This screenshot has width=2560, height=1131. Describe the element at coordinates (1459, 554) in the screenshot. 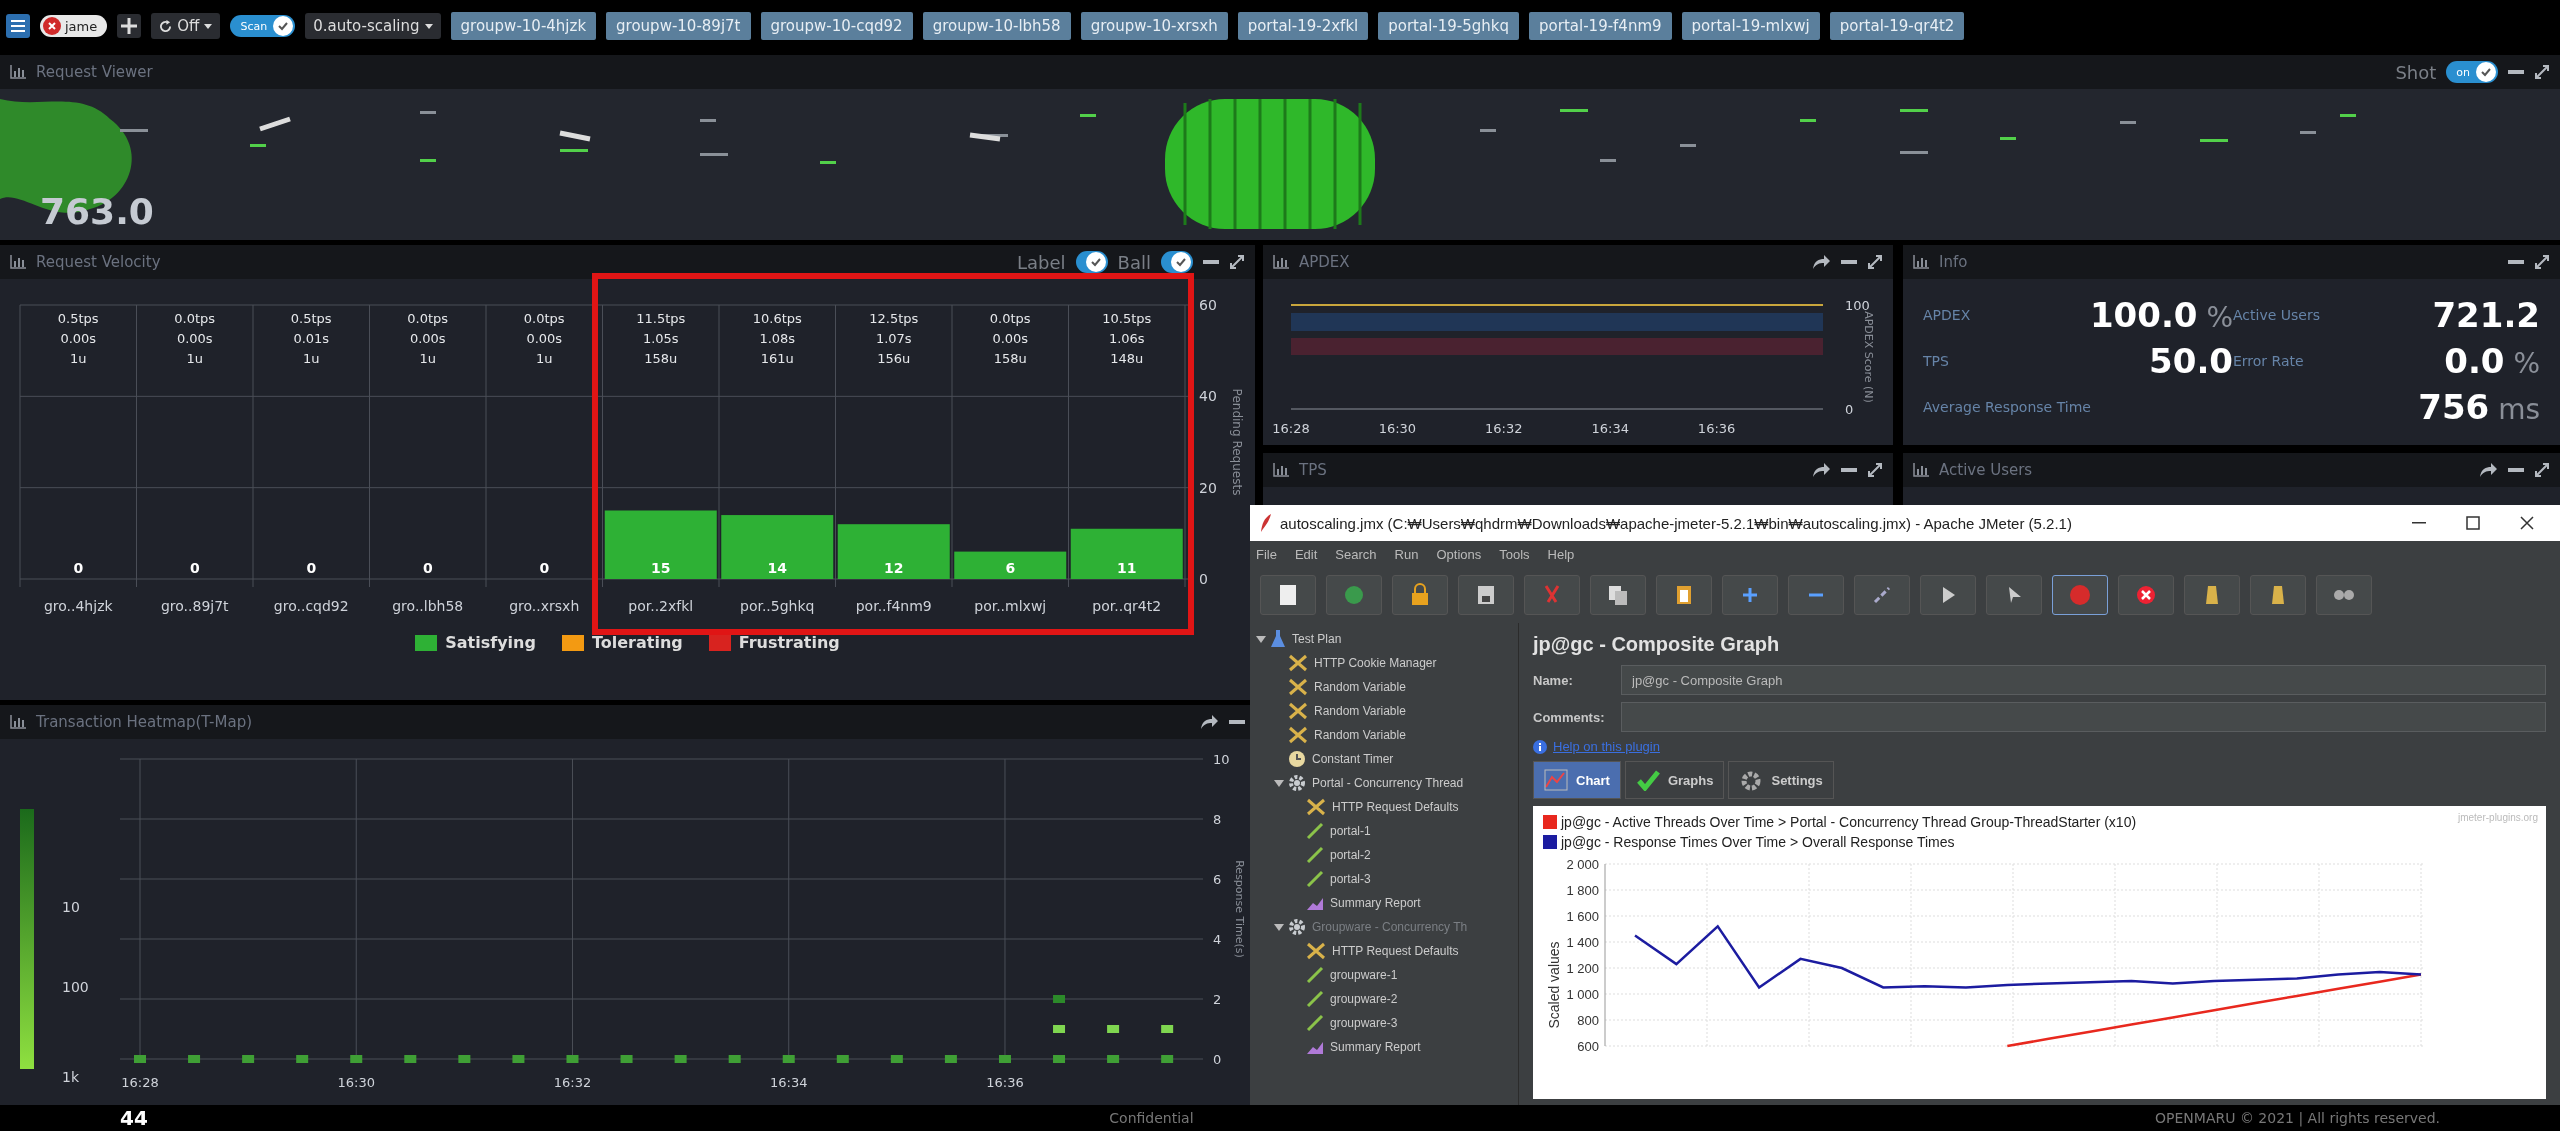

I see `menu-item: Options` at that location.